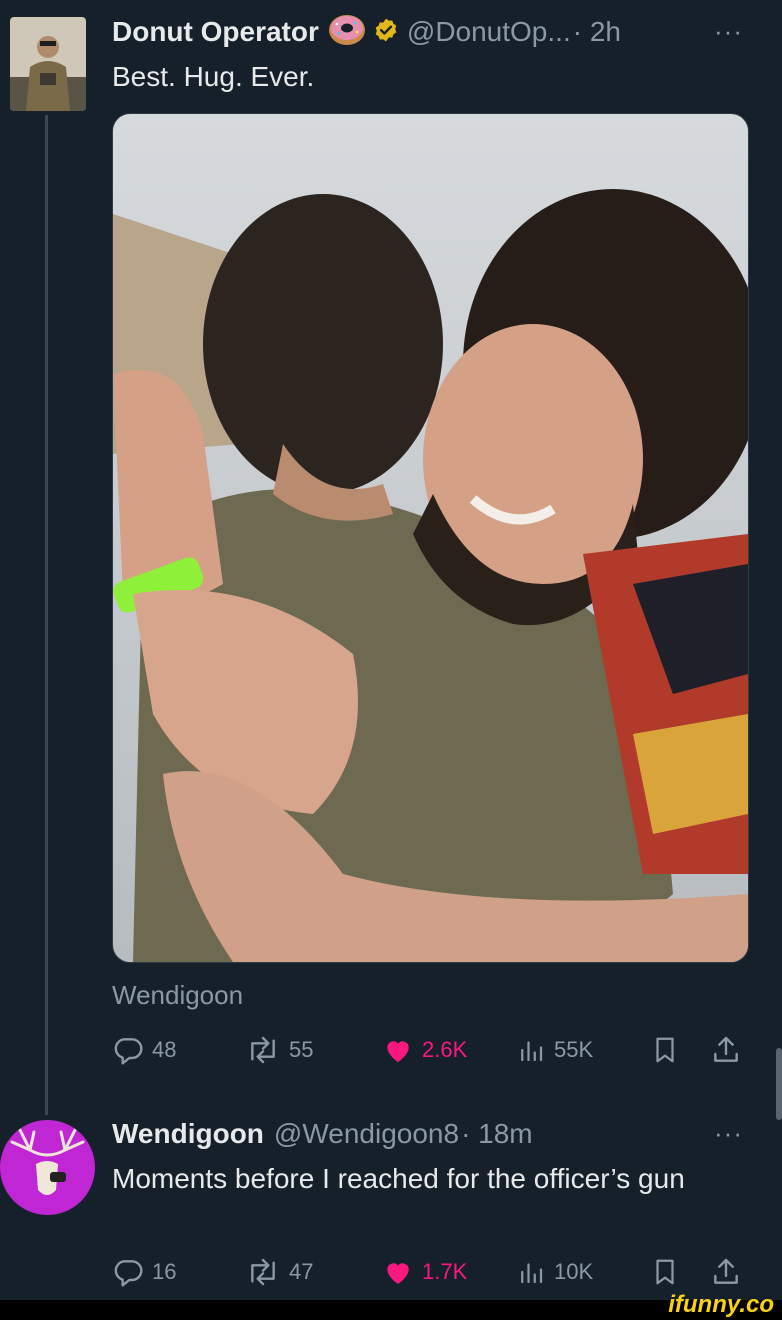 Image resolution: width=782 pixels, height=1320 pixels. Describe the element at coordinates (164, 1049) in the screenshot. I see `reply-count: 48` at that location.